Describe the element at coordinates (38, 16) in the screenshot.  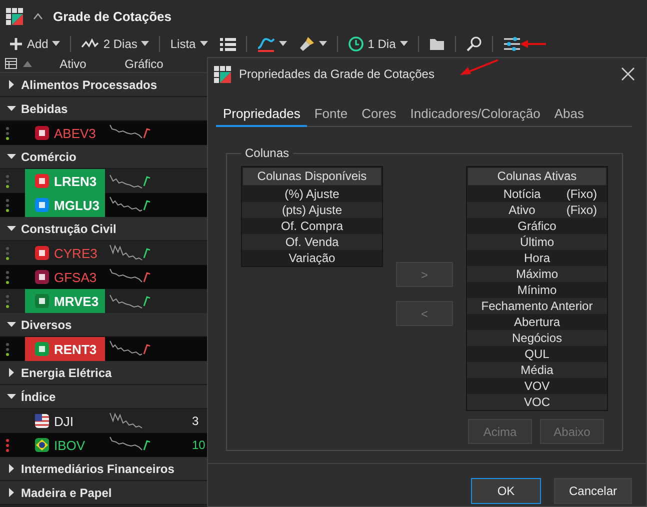
I see `collapse-icon` at that location.